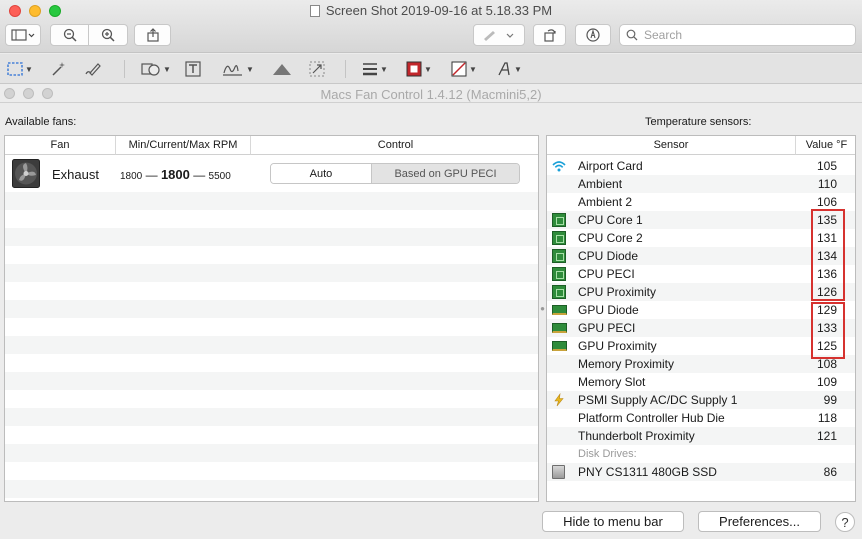 This screenshot has height=539, width=862. Describe the element at coordinates (375, 69) in the screenshot. I see `shape-style-button: ▼` at that location.